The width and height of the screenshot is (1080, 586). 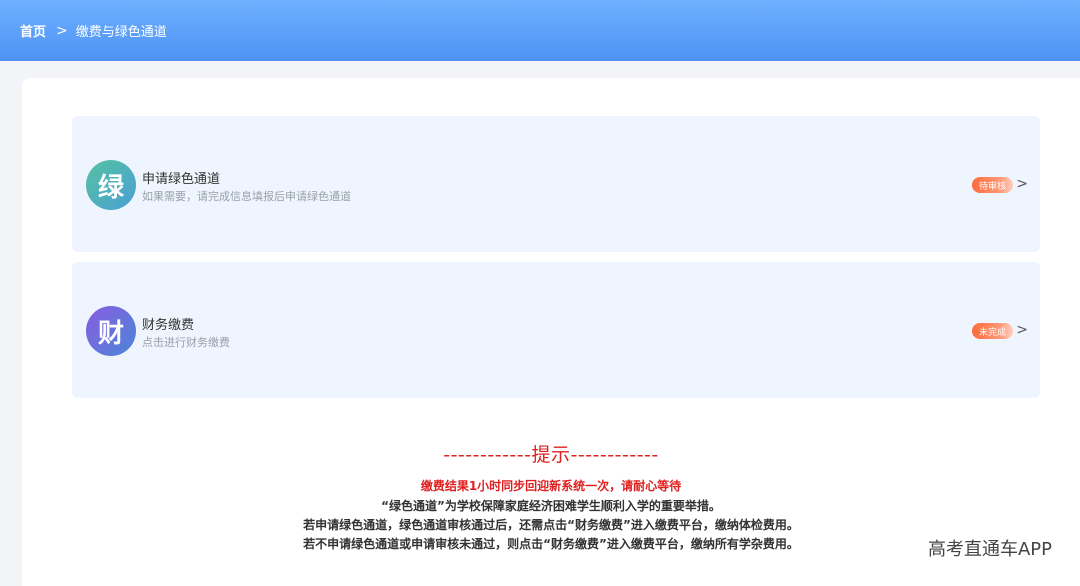 What do you see at coordinates (111, 185) in the screenshot?
I see `green-channel-icon: 绿` at bounding box center [111, 185].